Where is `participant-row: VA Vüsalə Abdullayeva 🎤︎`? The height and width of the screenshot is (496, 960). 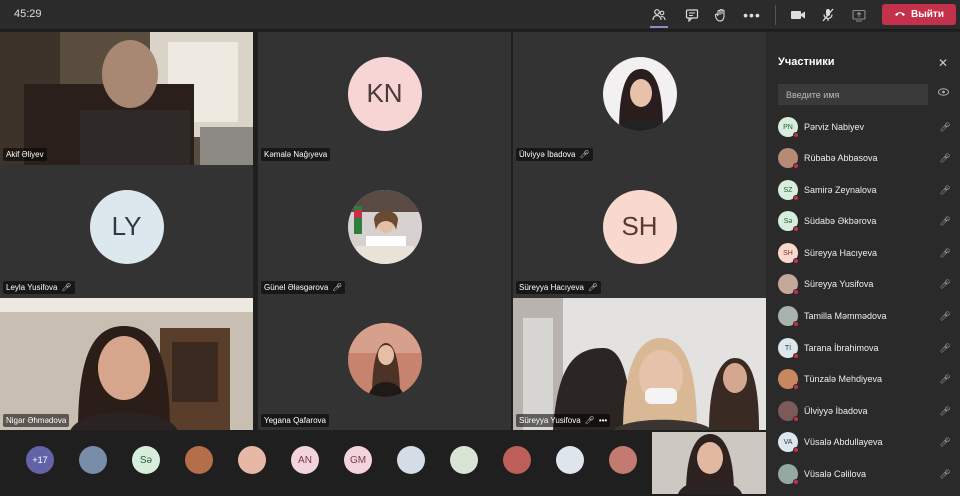 participant-row: VA Vüsalə Abdullayeva 🎤︎ is located at coordinates (868, 442).